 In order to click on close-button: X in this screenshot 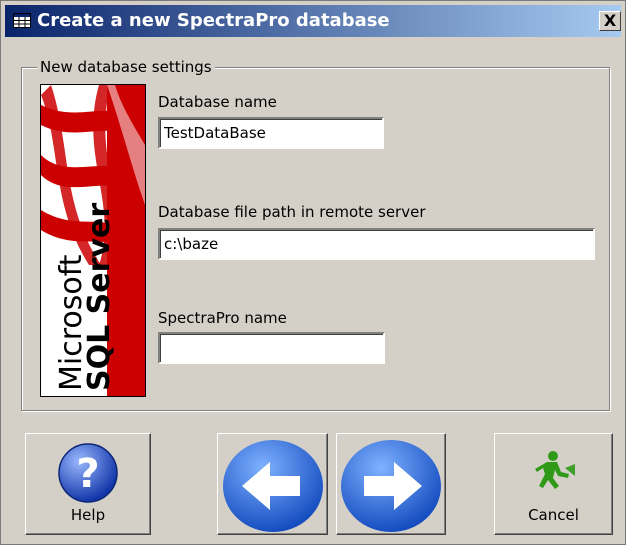, I will do `click(610, 21)`.